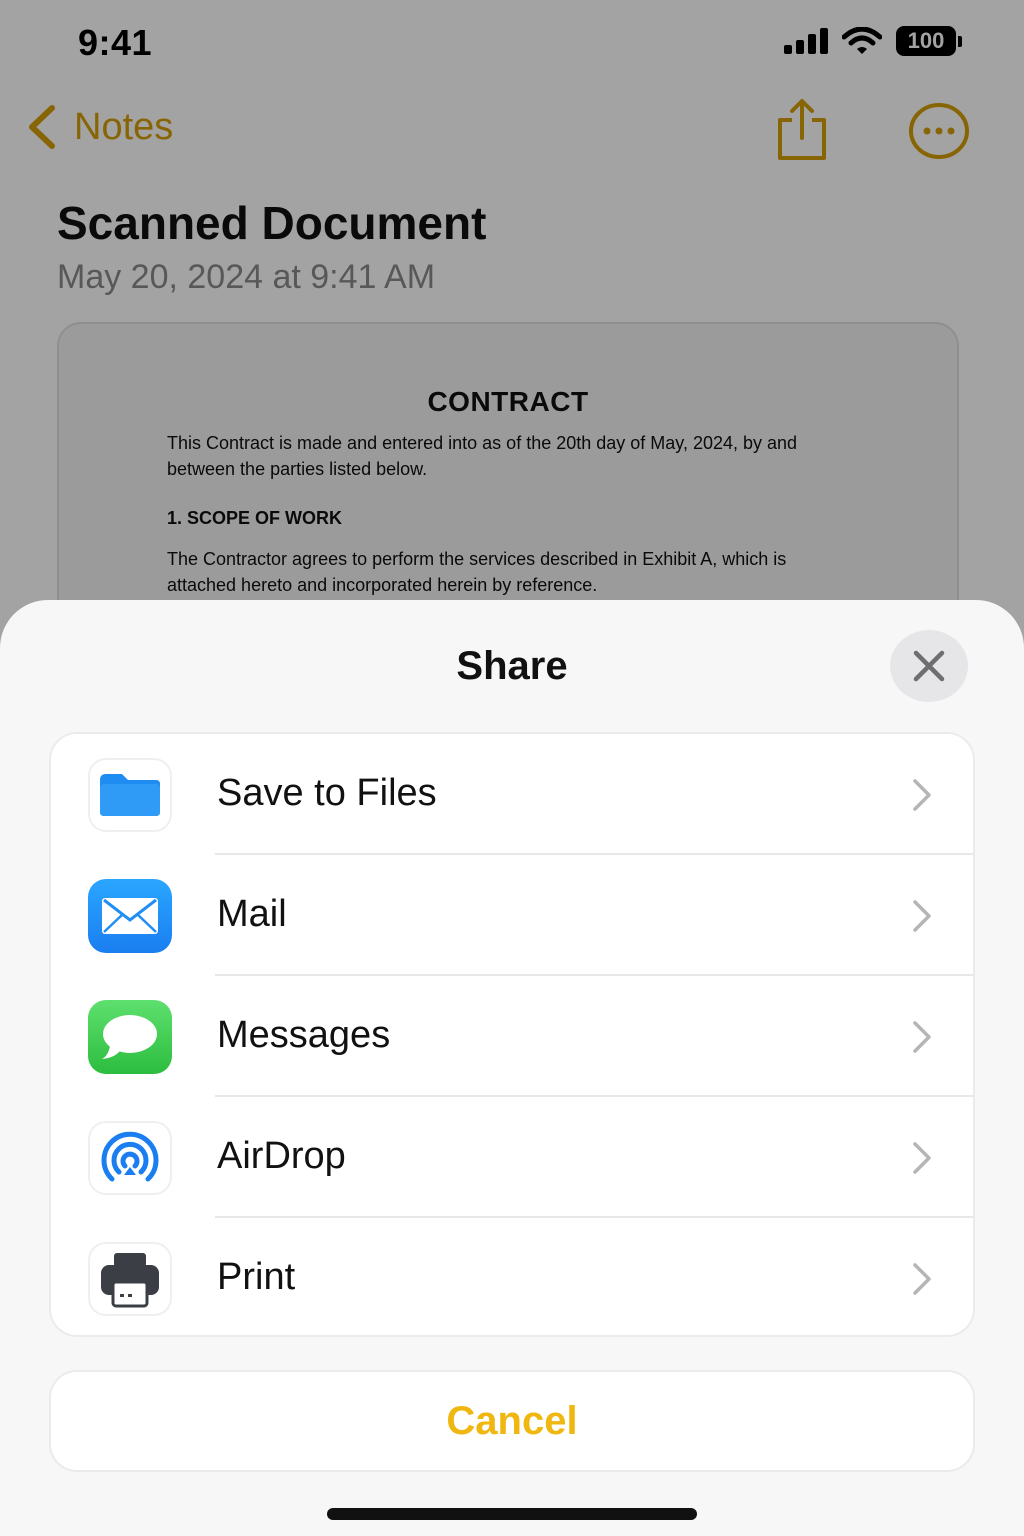  What do you see at coordinates (130, 1158) in the screenshot?
I see `airdrop-icon` at bounding box center [130, 1158].